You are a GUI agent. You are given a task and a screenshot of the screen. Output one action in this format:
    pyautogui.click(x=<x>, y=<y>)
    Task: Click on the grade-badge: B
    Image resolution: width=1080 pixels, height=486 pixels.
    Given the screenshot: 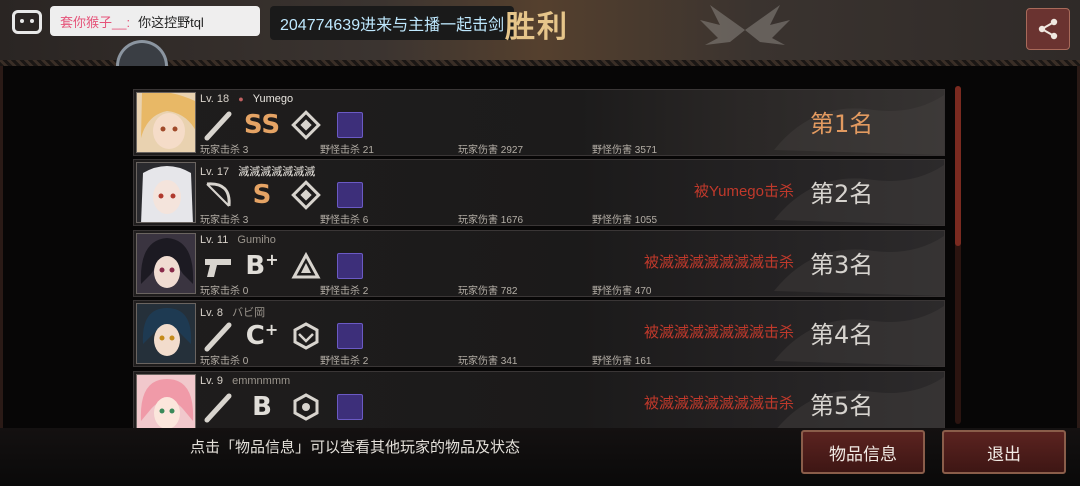 What is the action you would take?
    pyautogui.click(x=262, y=407)
    